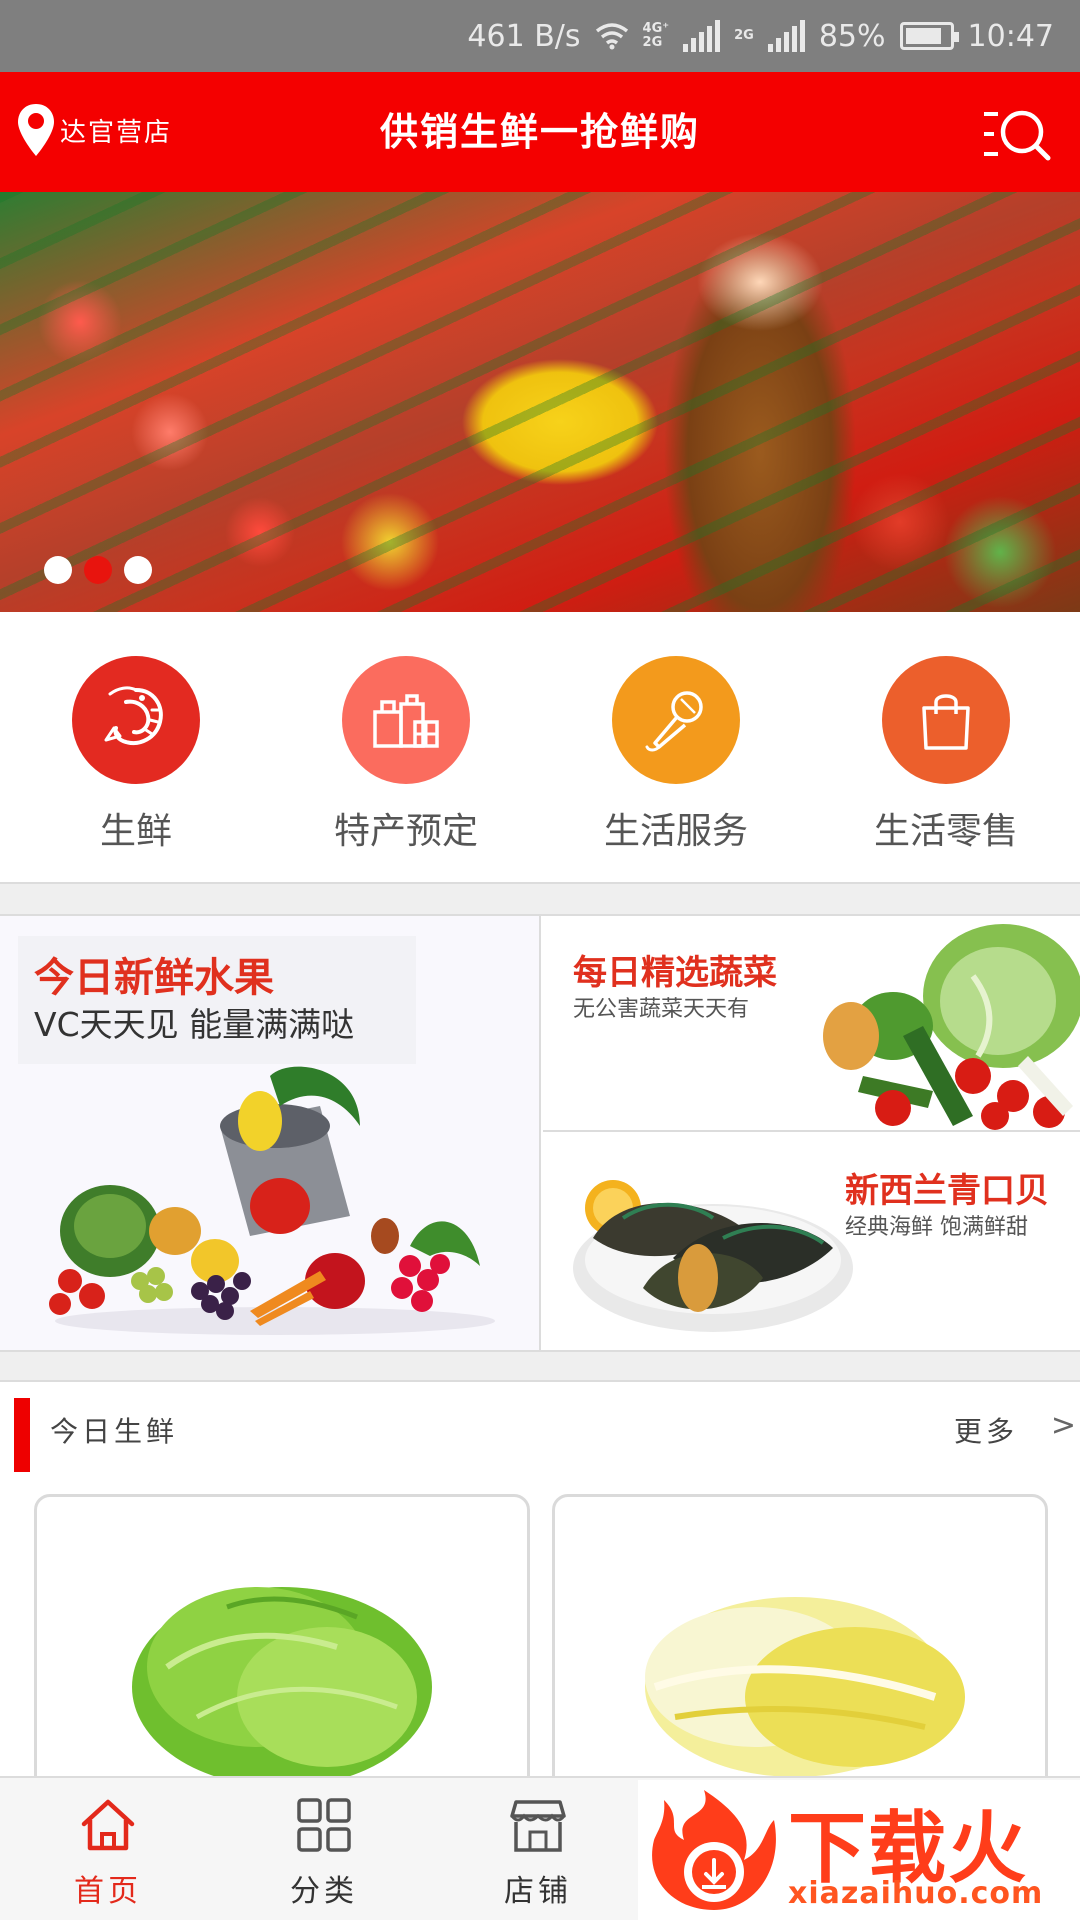 The width and height of the screenshot is (1080, 1920). I want to click on microphone-icon, so click(674, 721).